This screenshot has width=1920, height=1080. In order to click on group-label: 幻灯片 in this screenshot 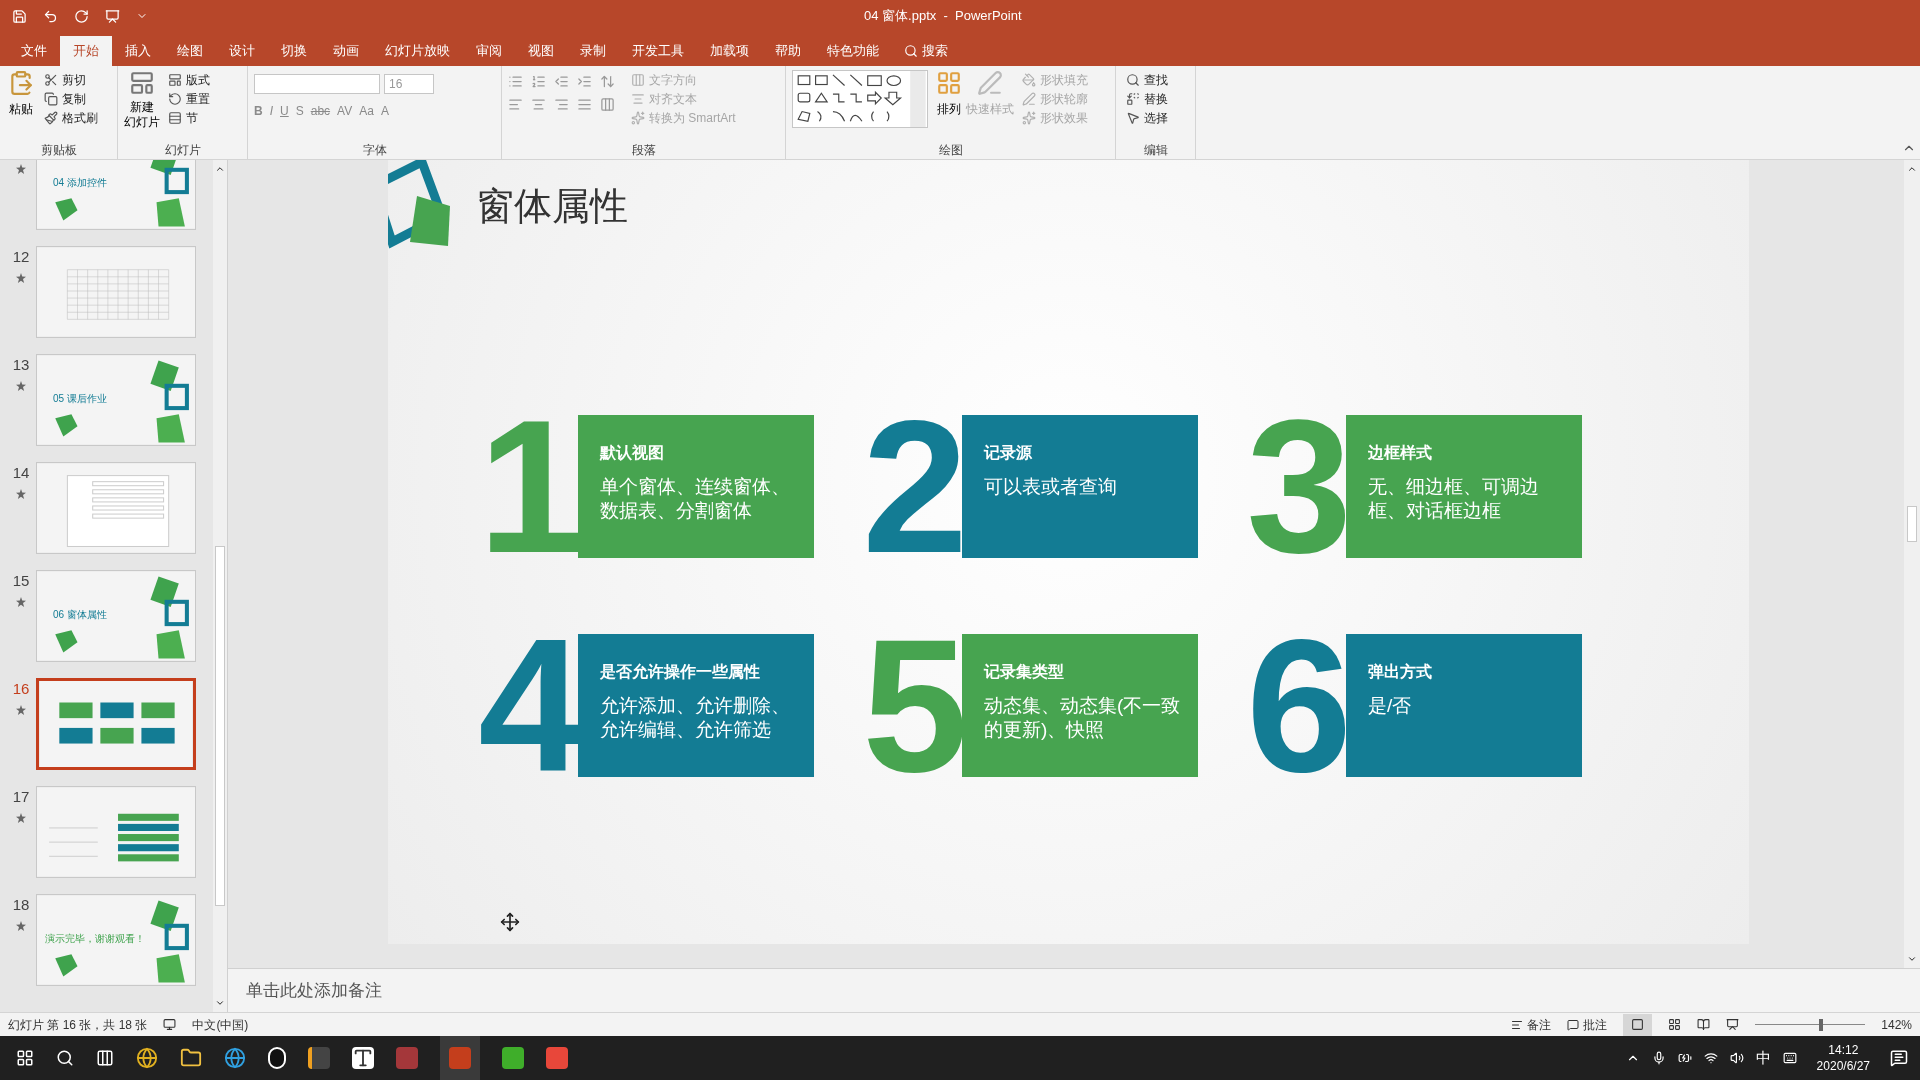, I will do `click(182, 150)`.